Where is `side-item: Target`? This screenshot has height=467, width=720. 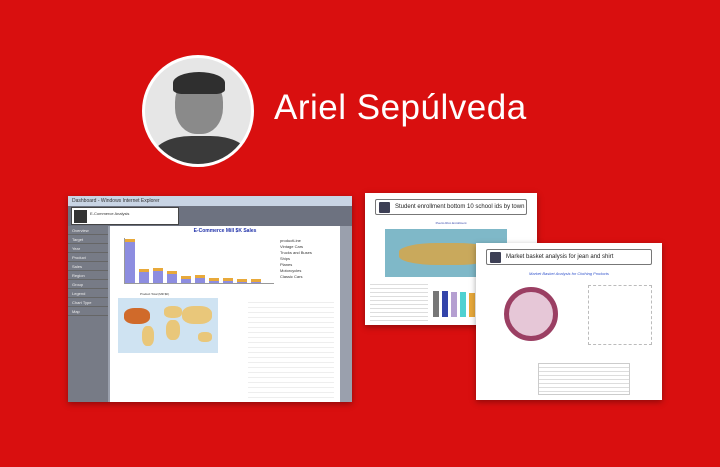 side-item: Target is located at coordinates (88, 239).